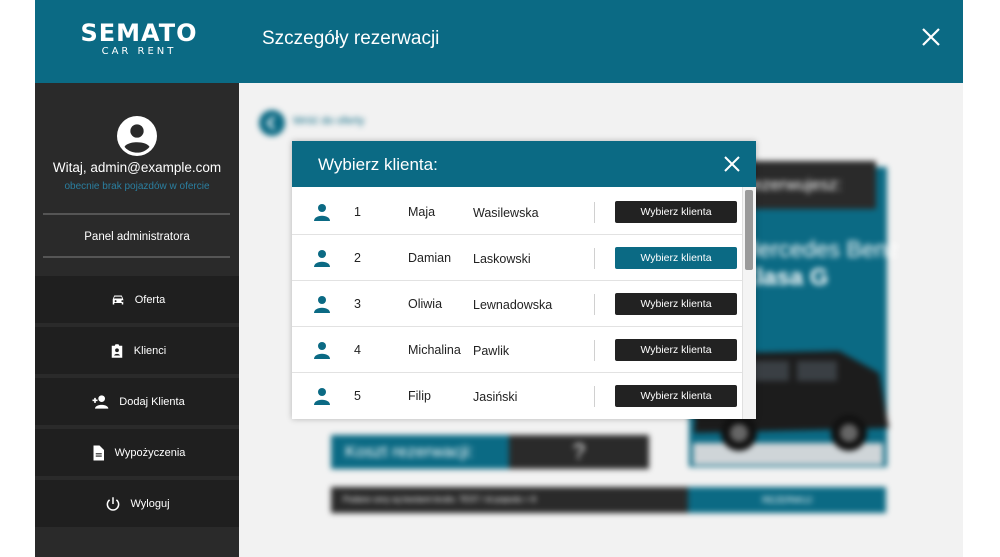  Describe the element at coordinates (137, 136) in the screenshot. I see `user-avatar-icon` at that location.